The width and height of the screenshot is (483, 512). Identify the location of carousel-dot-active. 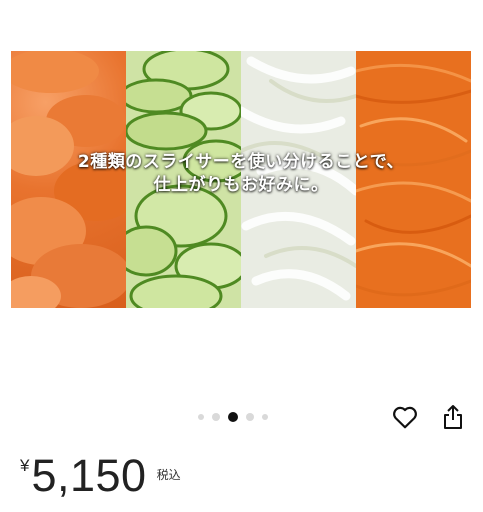
(233, 417).